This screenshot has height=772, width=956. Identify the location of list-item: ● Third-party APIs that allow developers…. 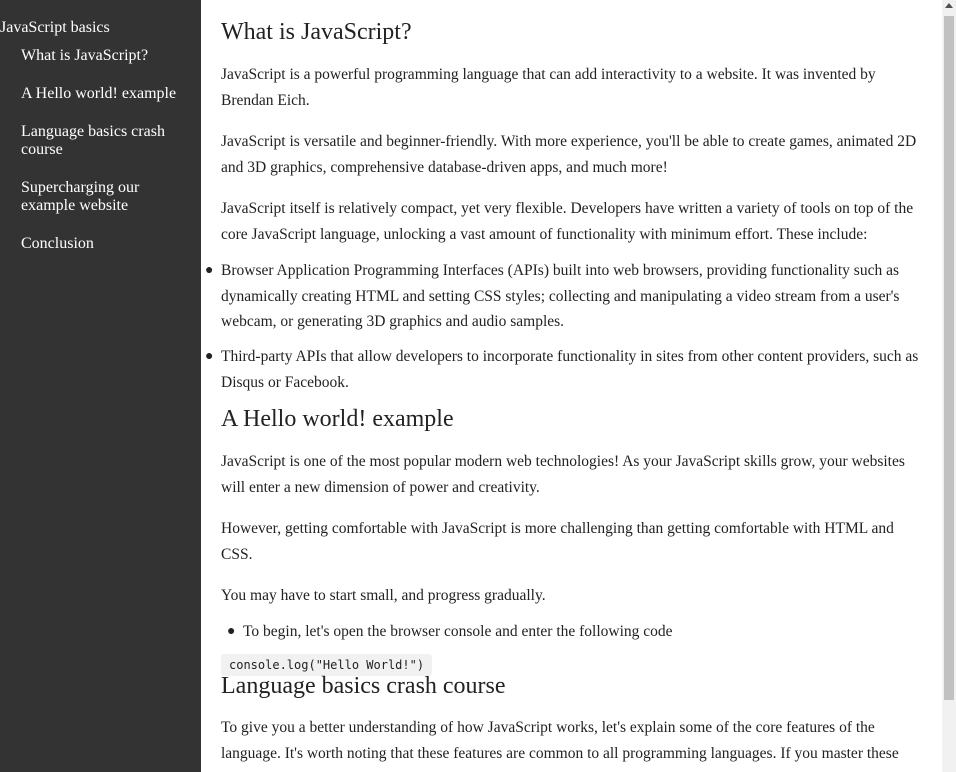
(565, 369).